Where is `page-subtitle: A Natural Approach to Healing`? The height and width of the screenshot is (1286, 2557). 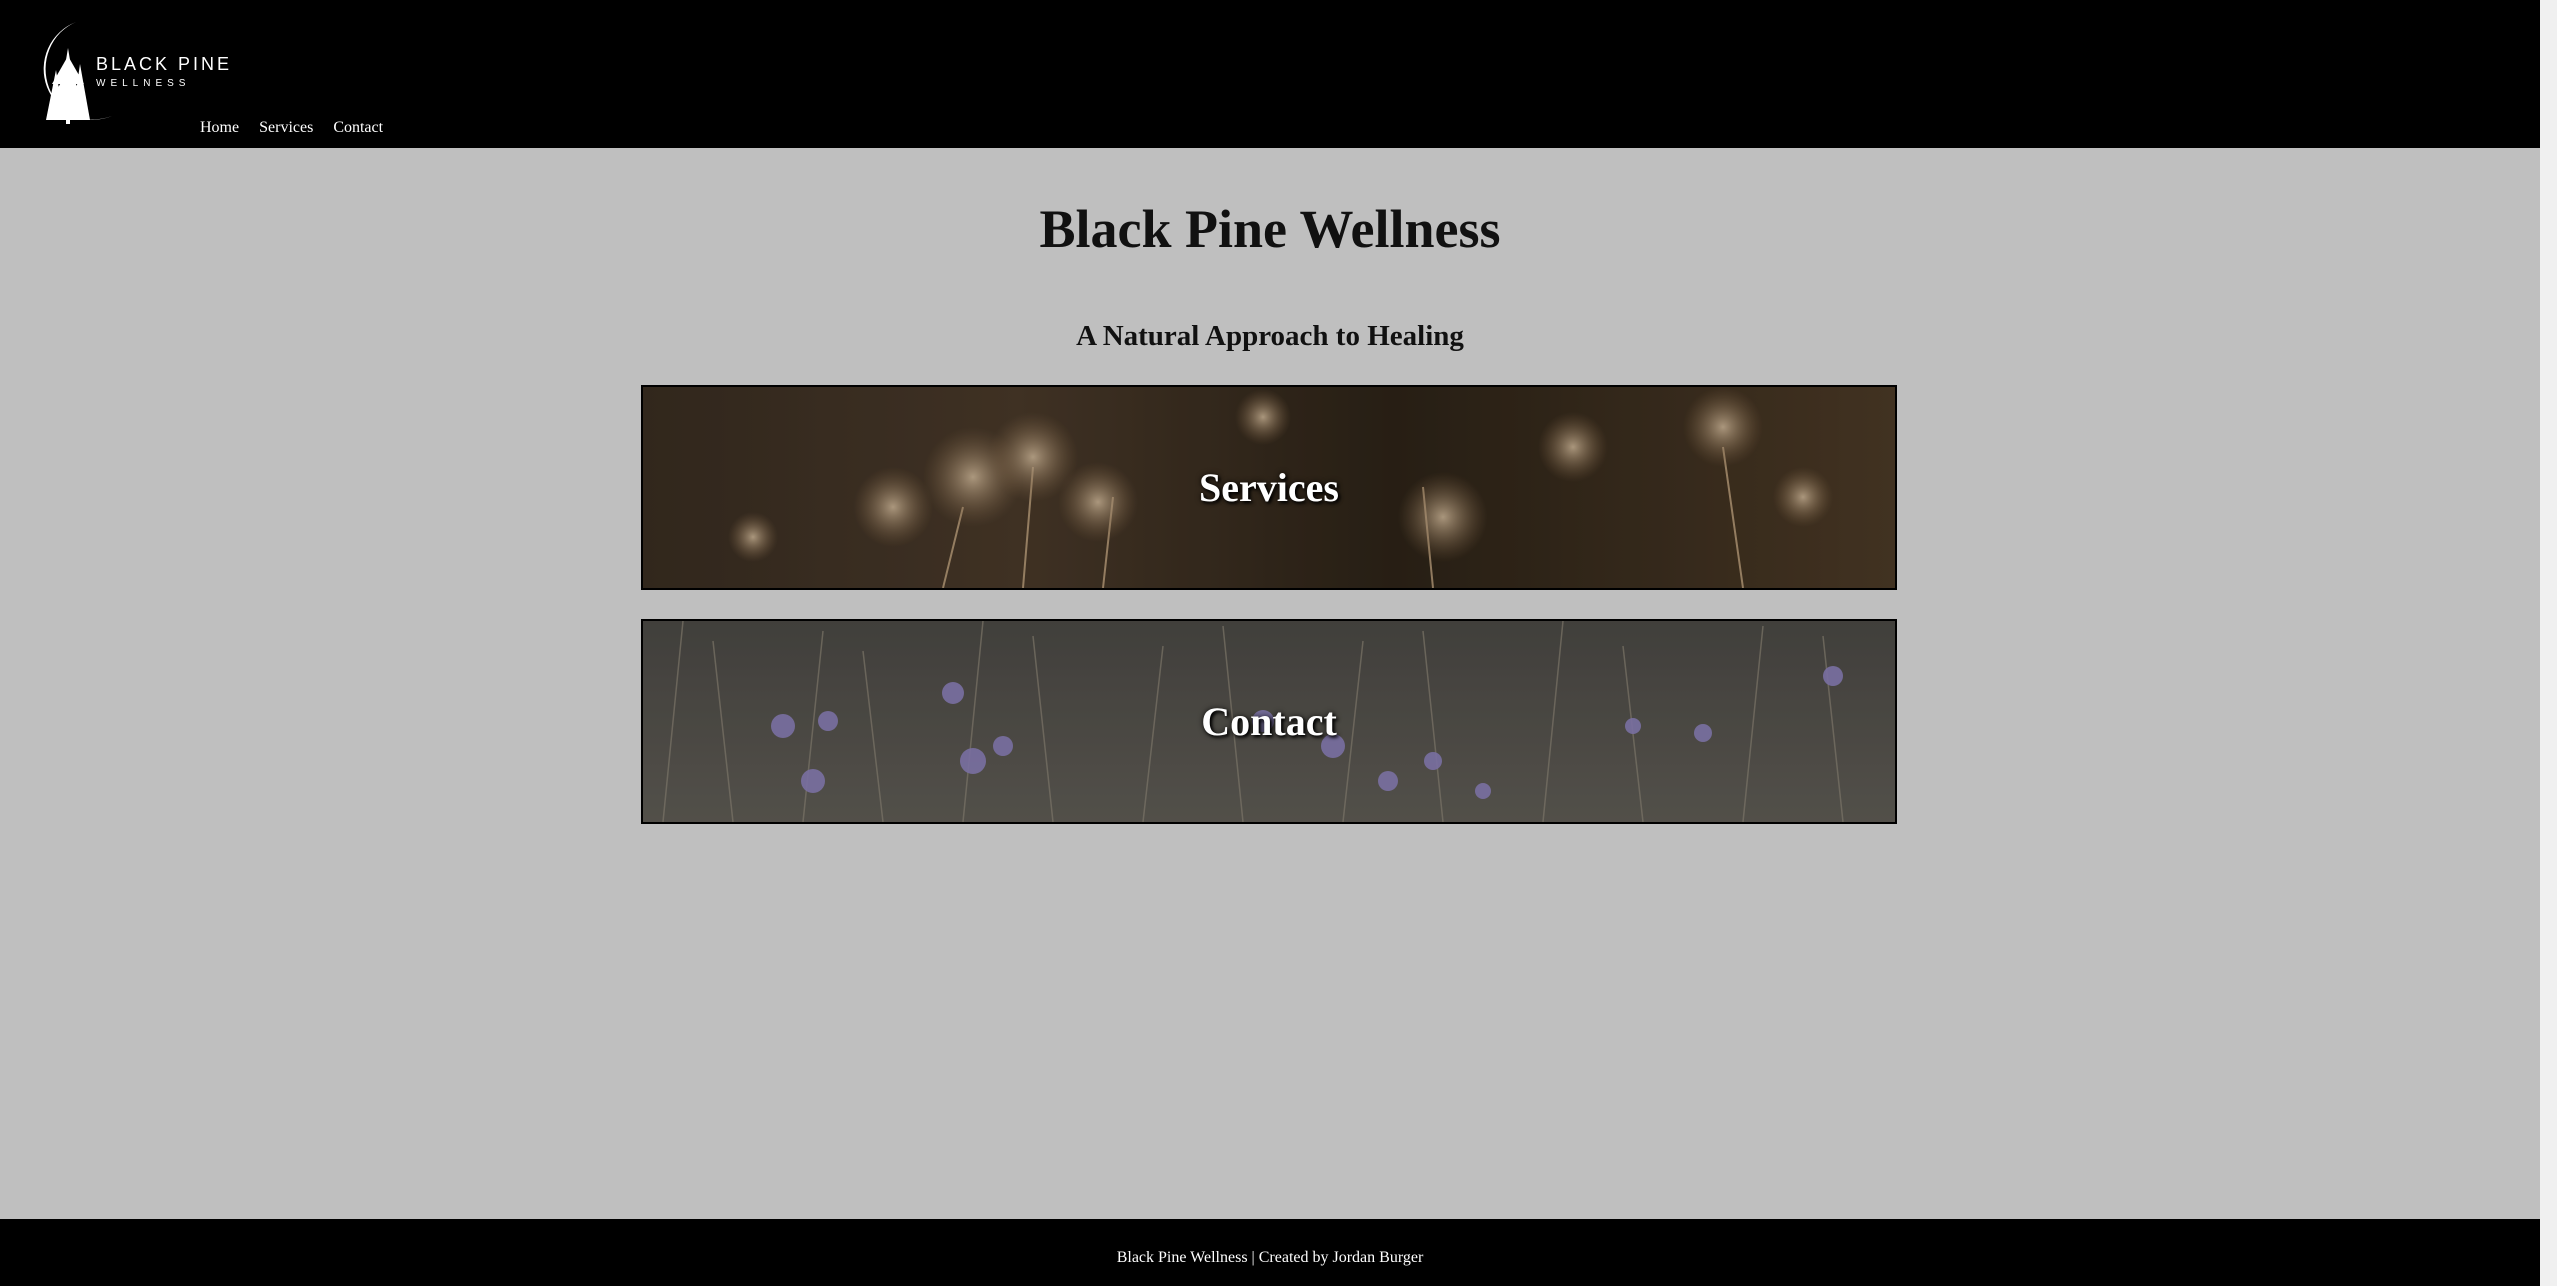 page-subtitle: A Natural Approach to Healing is located at coordinates (1270, 336).